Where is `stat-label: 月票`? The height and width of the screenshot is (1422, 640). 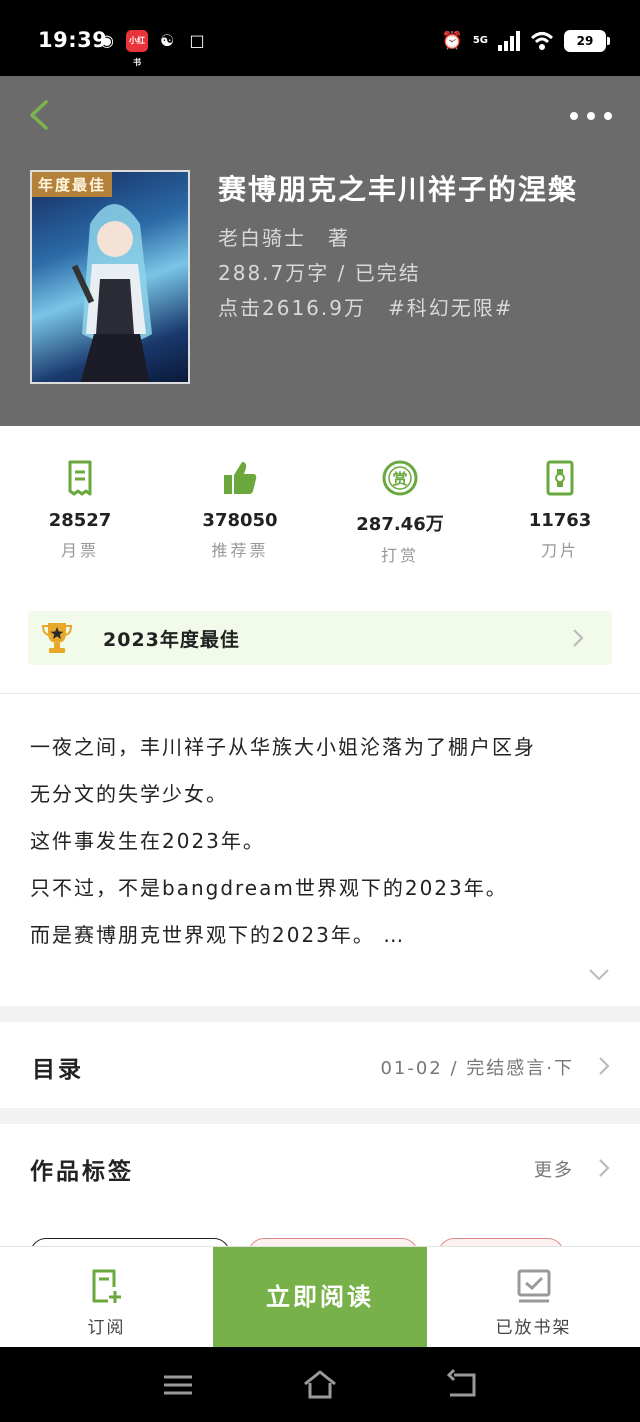
stat-label: 月票 is located at coordinates (79, 550).